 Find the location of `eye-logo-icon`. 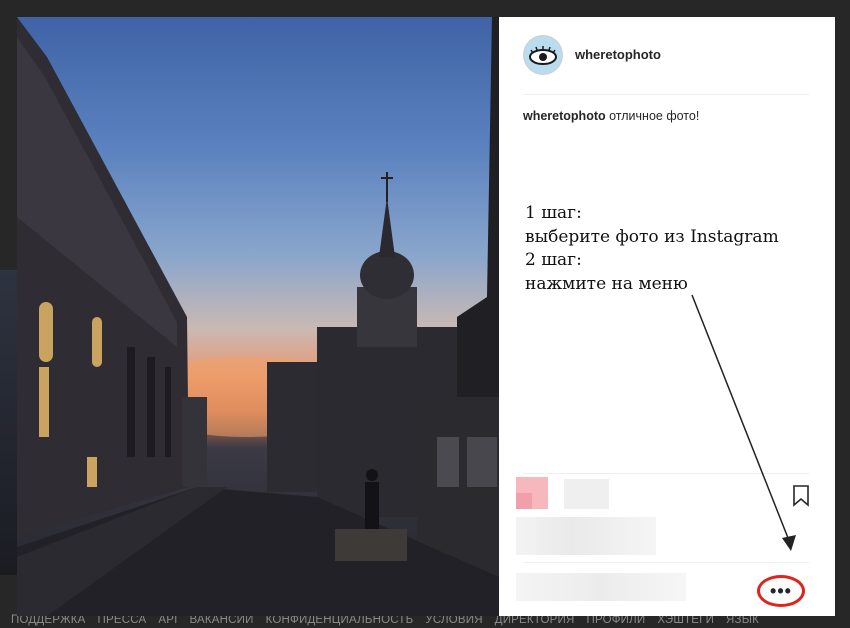

eye-logo-icon is located at coordinates (543, 55).